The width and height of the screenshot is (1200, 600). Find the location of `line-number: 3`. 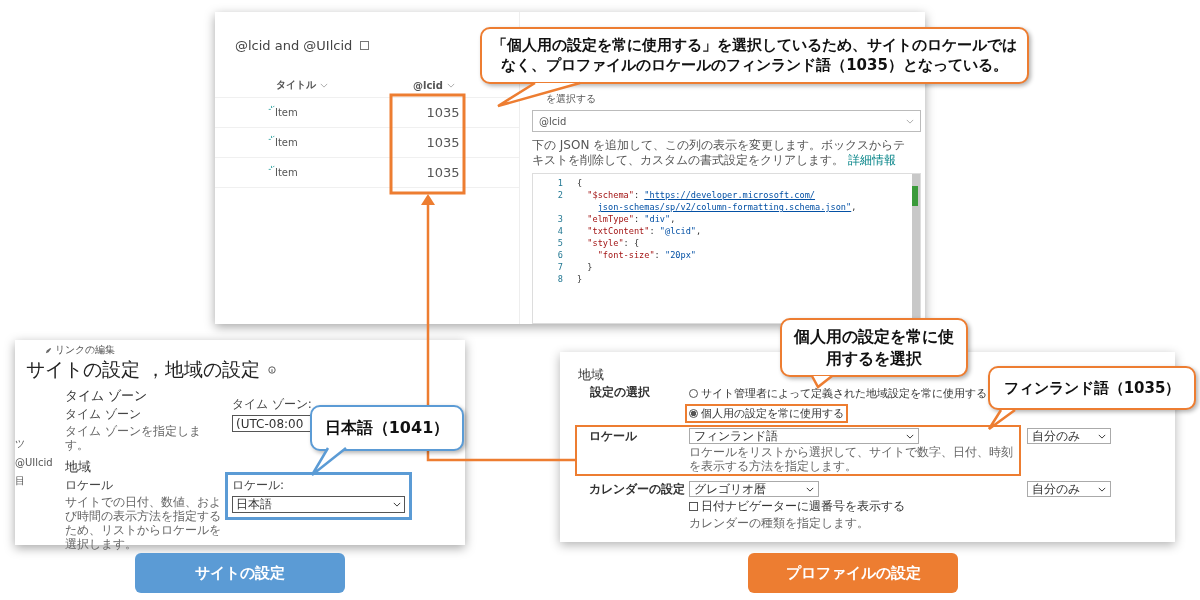

line-number: 3 is located at coordinates (560, 219).